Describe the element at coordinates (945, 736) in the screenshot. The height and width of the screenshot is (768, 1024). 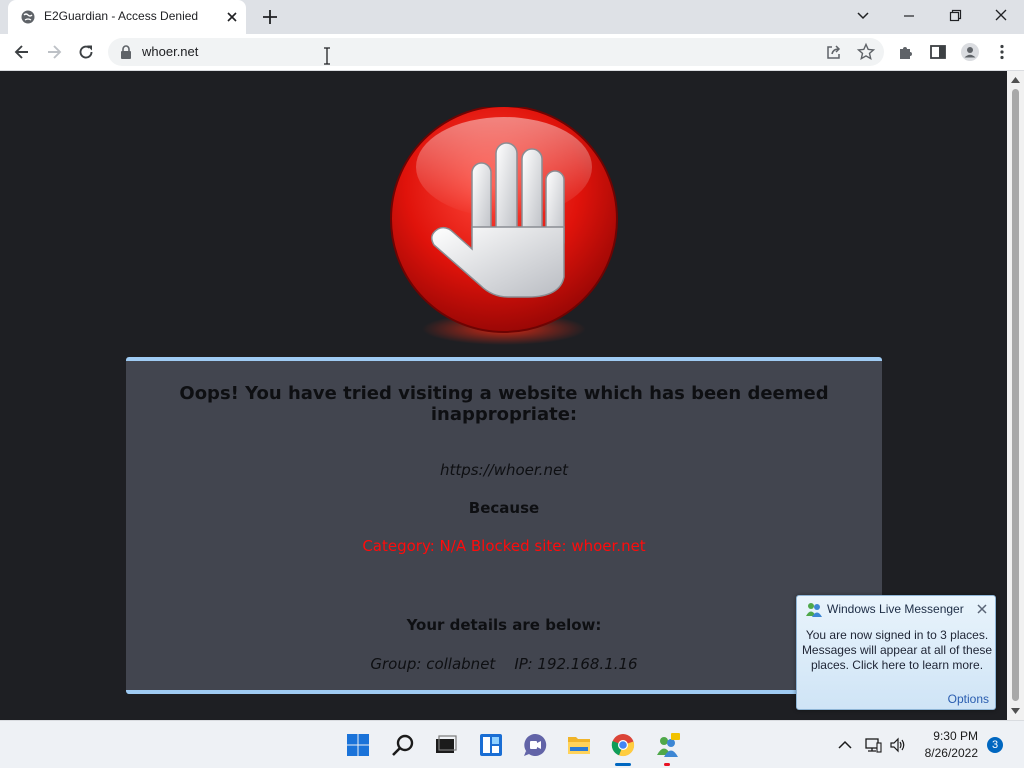
I see `clock-time: 9:30 PM` at that location.